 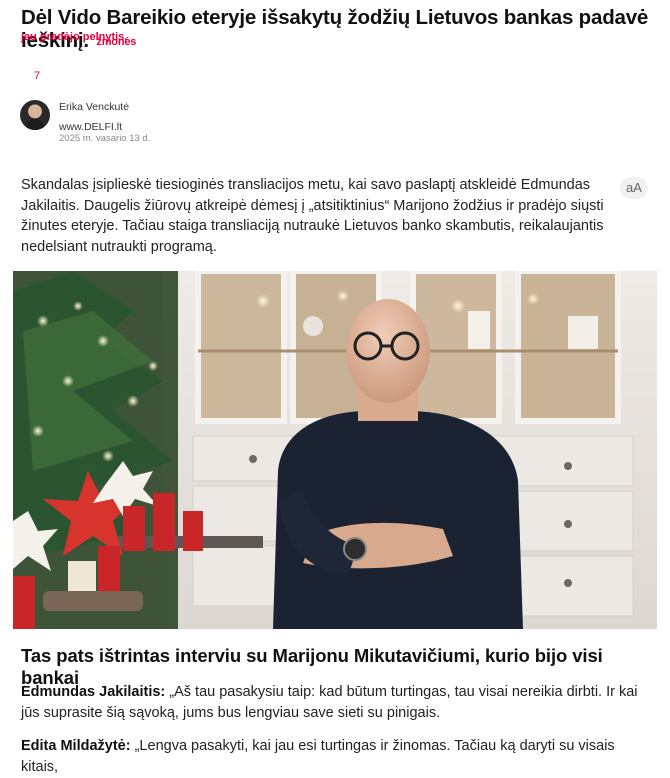 I want to click on author-name: Erika Venckutė, so click(x=94, y=107).